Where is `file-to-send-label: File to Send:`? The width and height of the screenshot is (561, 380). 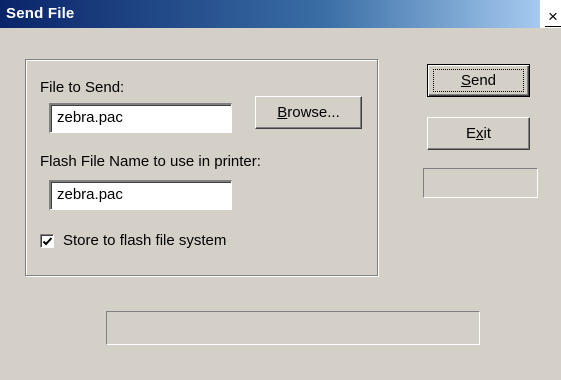 file-to-send-label: File to Send: is located at coordinates (82, 87).